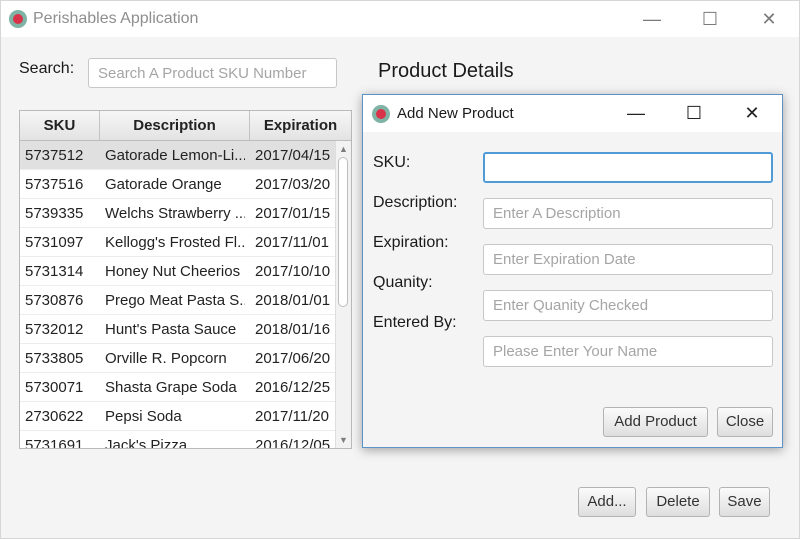  Describe the element at coordinates (744, 502) in the screenshot. I see `save-button: Save` at that location.